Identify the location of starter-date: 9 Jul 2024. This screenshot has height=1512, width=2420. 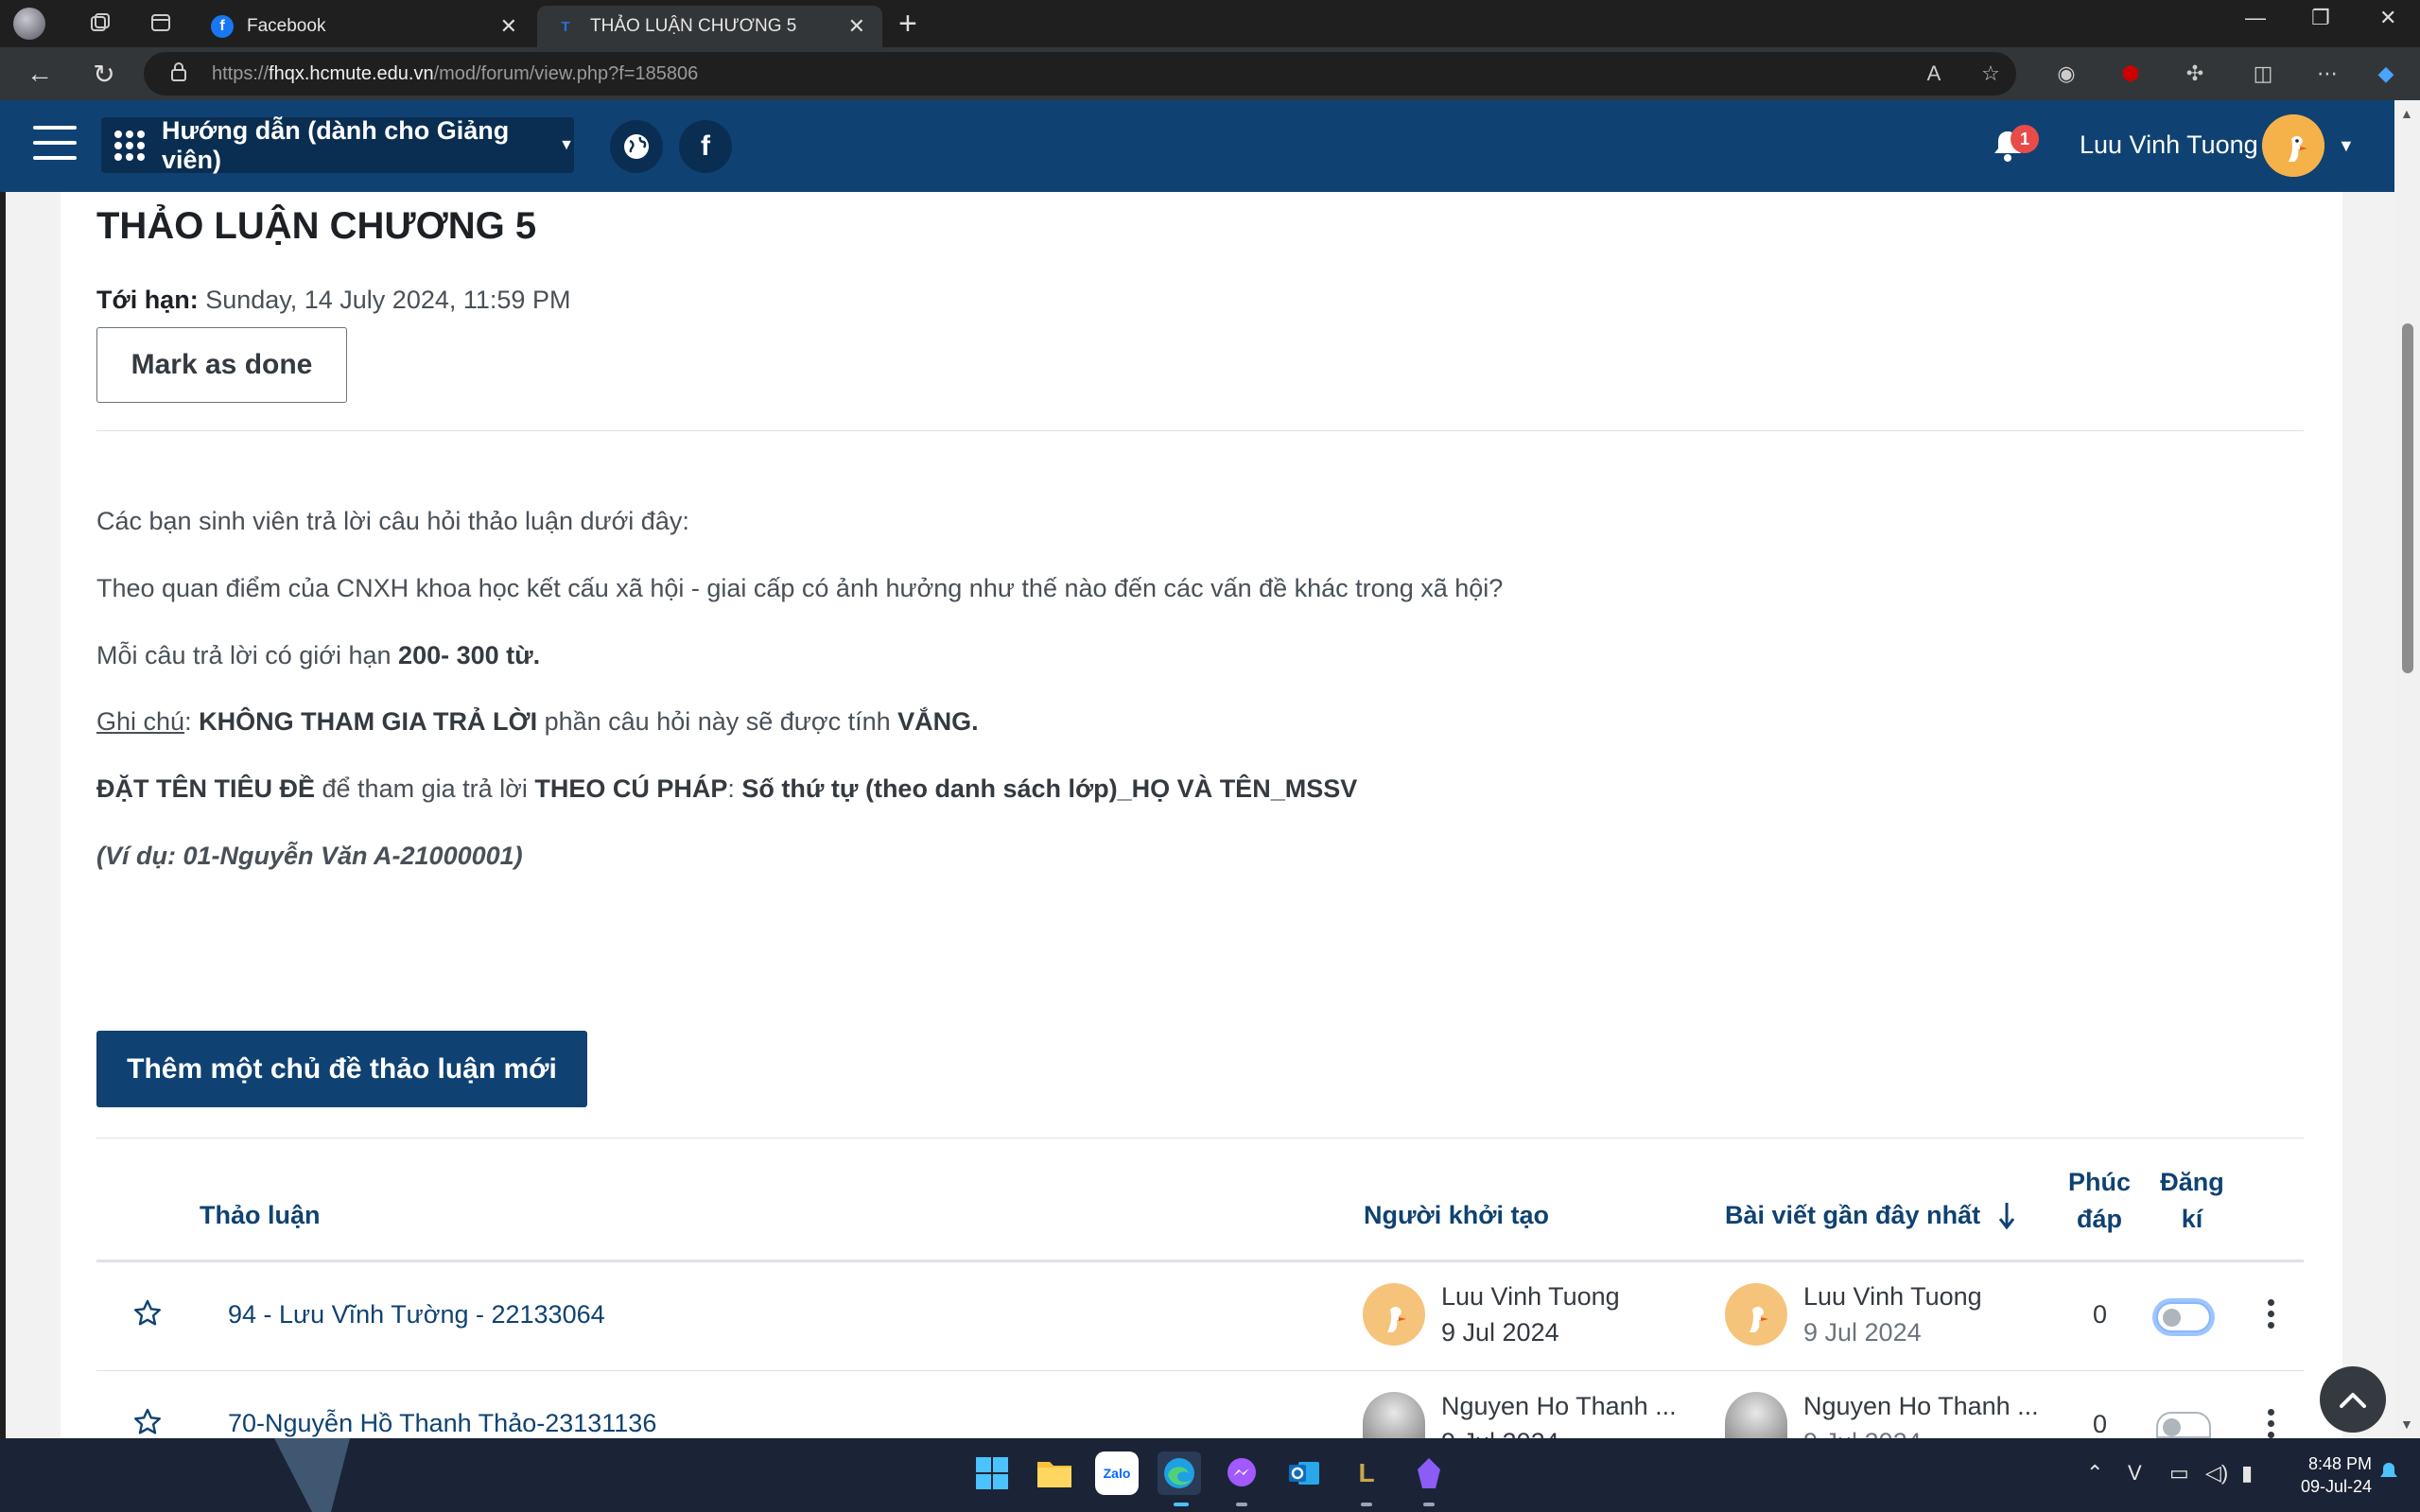
(1500, 1433).